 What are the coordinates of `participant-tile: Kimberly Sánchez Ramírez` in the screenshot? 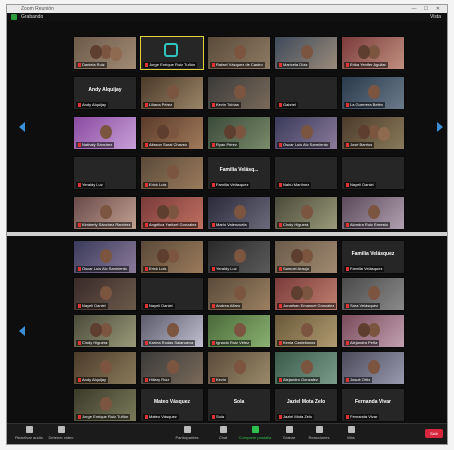 It's located at (105, 213).